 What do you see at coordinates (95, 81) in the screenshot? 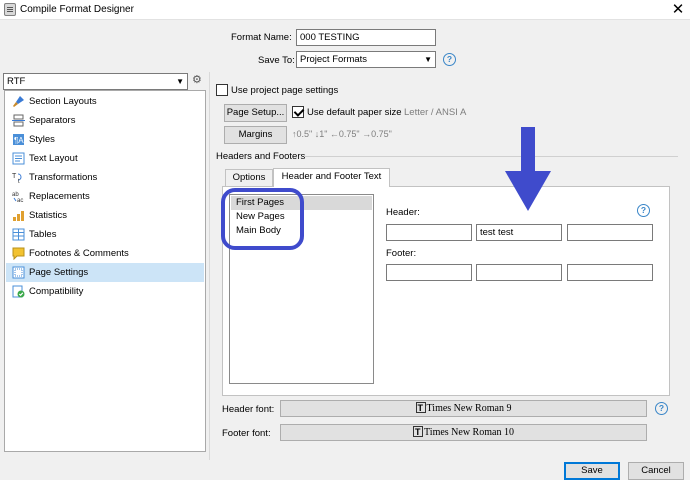
I see `compile-for-select: RTF ▼` at bounding box center [95, 81].